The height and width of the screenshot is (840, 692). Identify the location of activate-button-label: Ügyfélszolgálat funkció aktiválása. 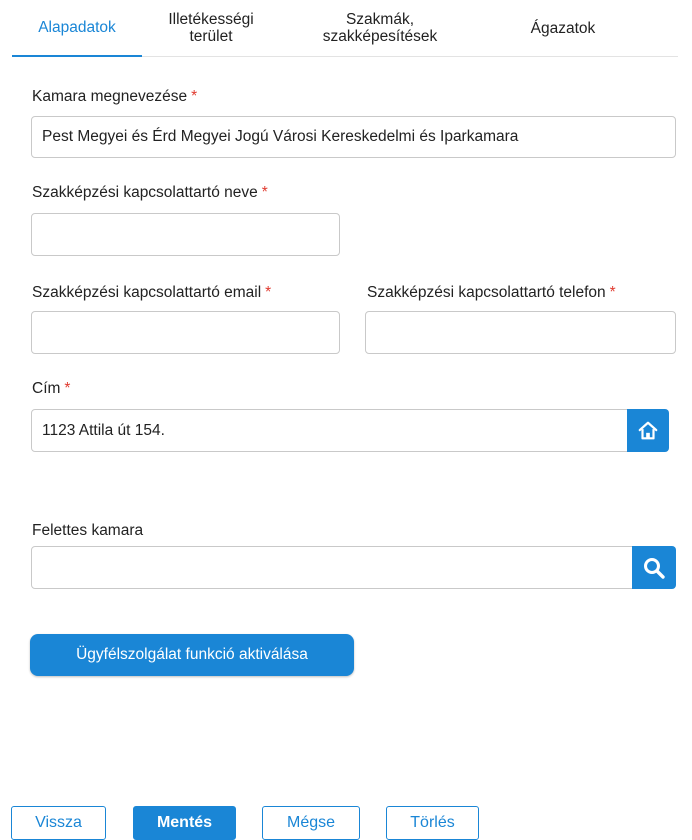
(192, 654).